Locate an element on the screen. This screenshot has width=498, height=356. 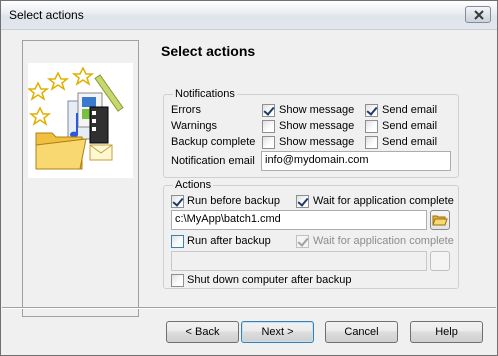
after-backup-command-field is located at coordinates (299, 261).